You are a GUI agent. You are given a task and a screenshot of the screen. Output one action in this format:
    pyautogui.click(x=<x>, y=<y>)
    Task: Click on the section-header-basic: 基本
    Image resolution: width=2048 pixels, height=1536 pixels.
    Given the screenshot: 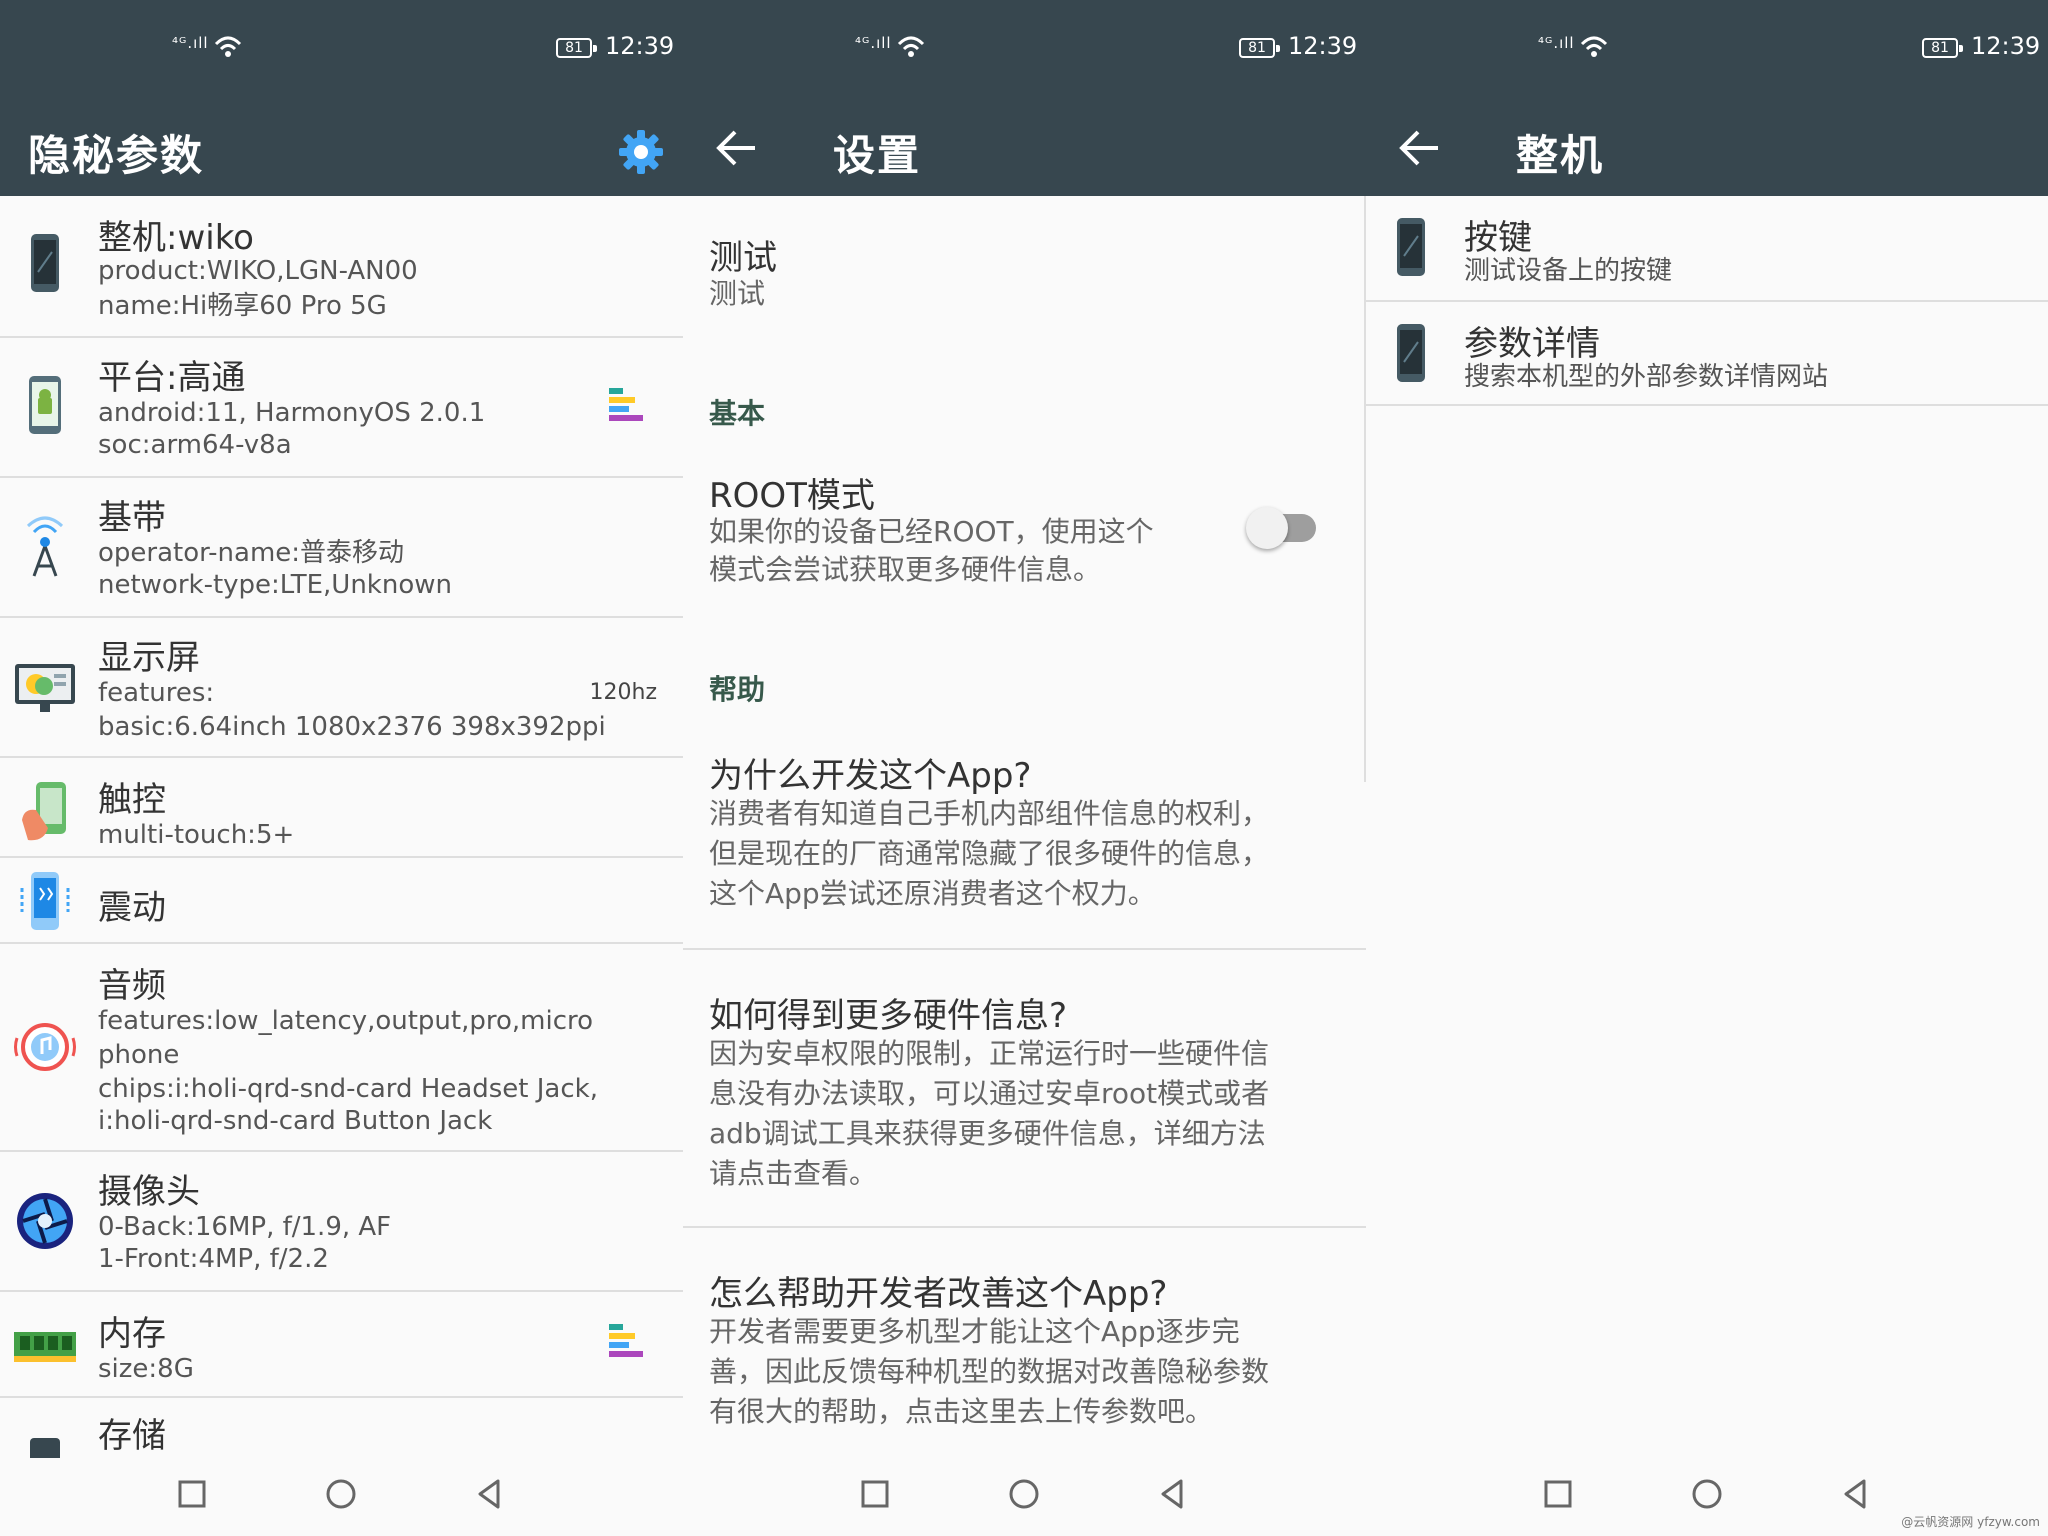 What is the action you would take?
    pyautogui.click(x=737, y=413)
    